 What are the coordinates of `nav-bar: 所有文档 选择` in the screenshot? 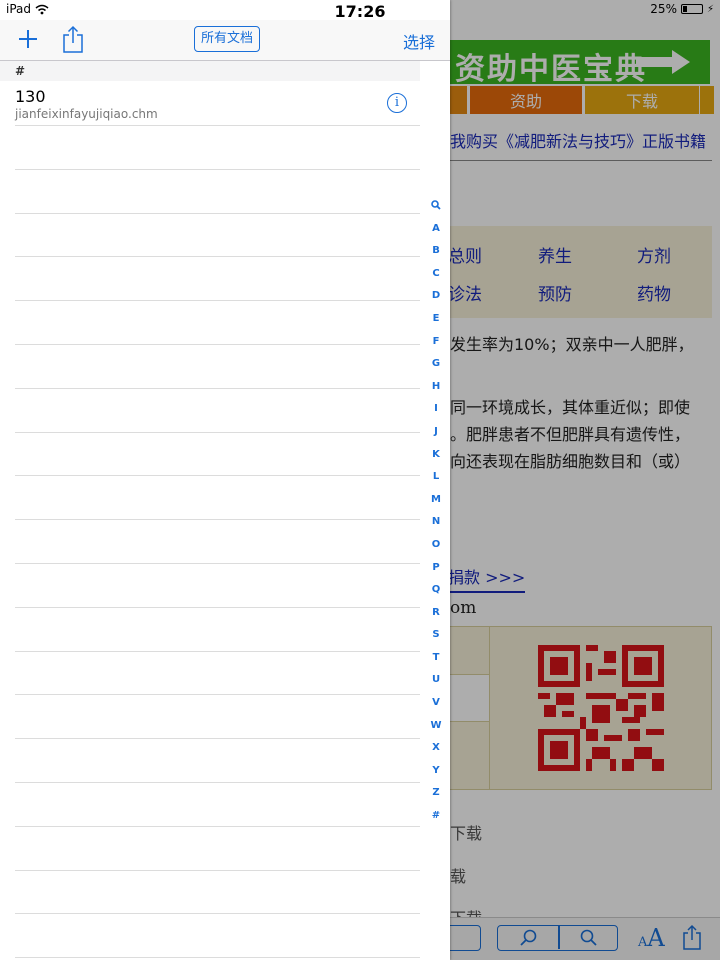 It's located at (225, 40).